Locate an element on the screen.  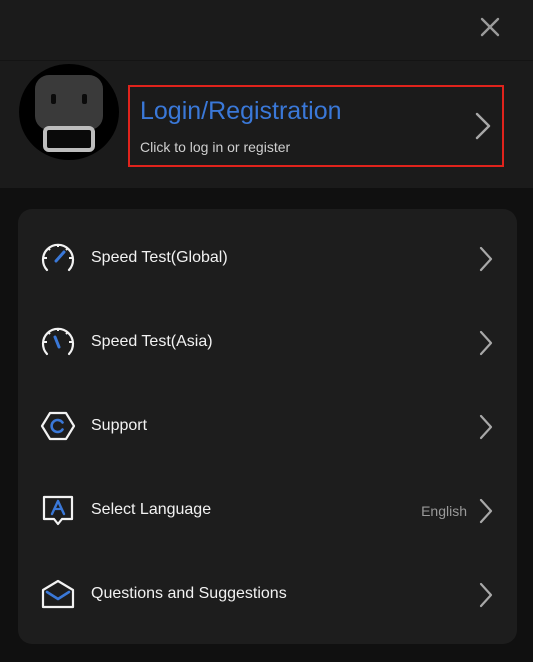
top-bar is located at coordinates (266, 30).